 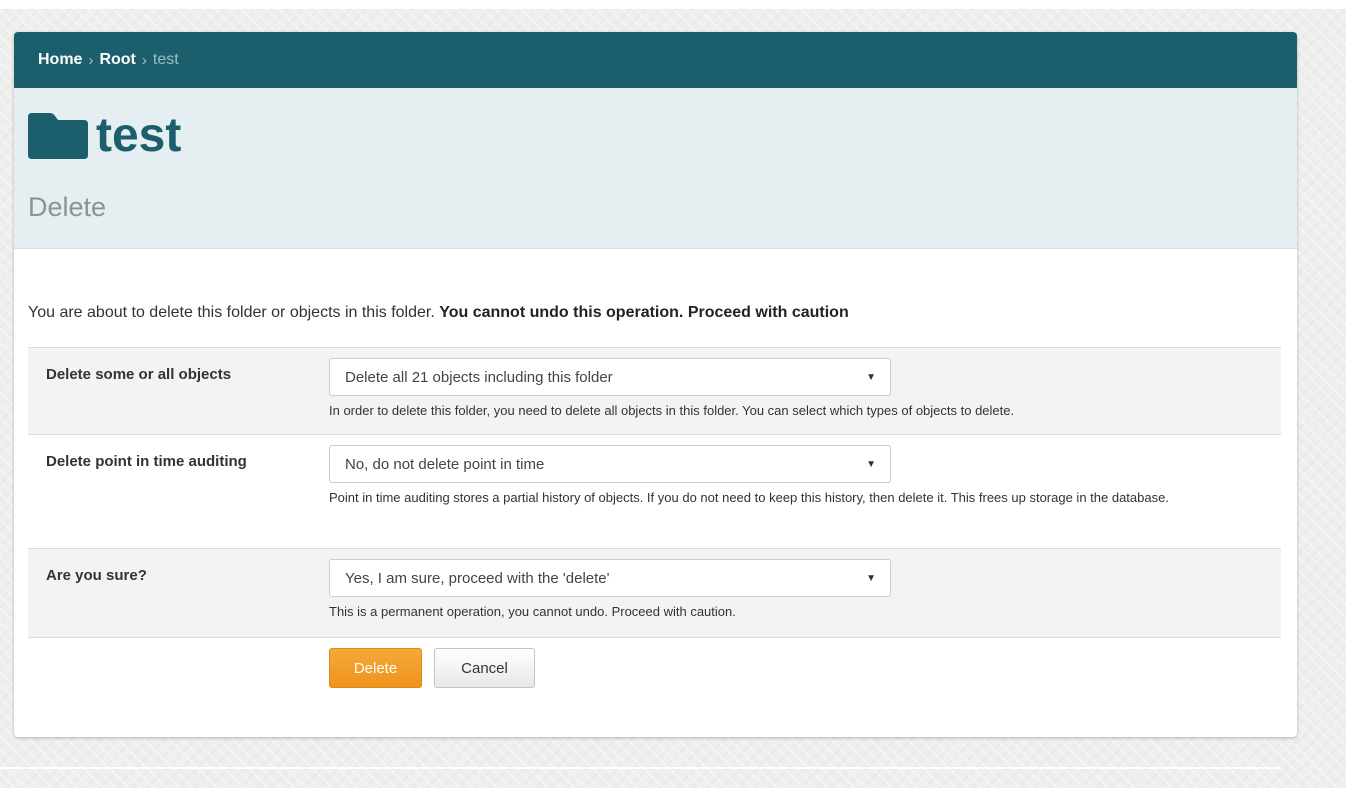 What do you see at coordinates (67, 207) in the screenshot?
I see `page-subtitle: Delete` at bounding box center [67, 207].